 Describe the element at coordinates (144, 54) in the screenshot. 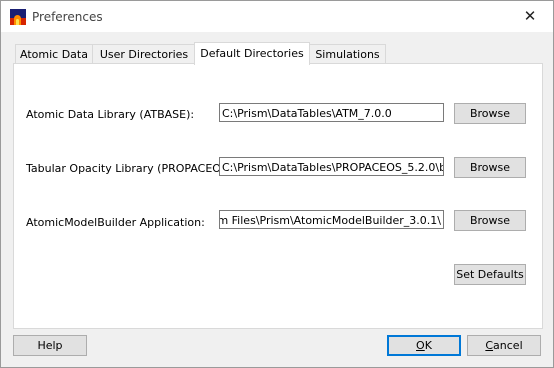

I see `tab-user-directories: User Directories` at that location.